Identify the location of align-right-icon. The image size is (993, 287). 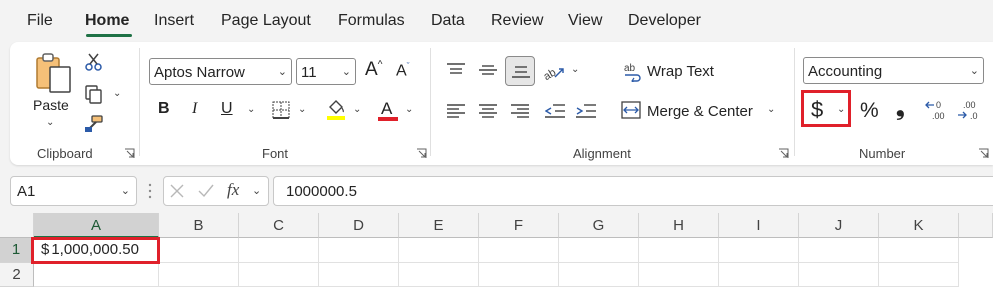
(520, 111).